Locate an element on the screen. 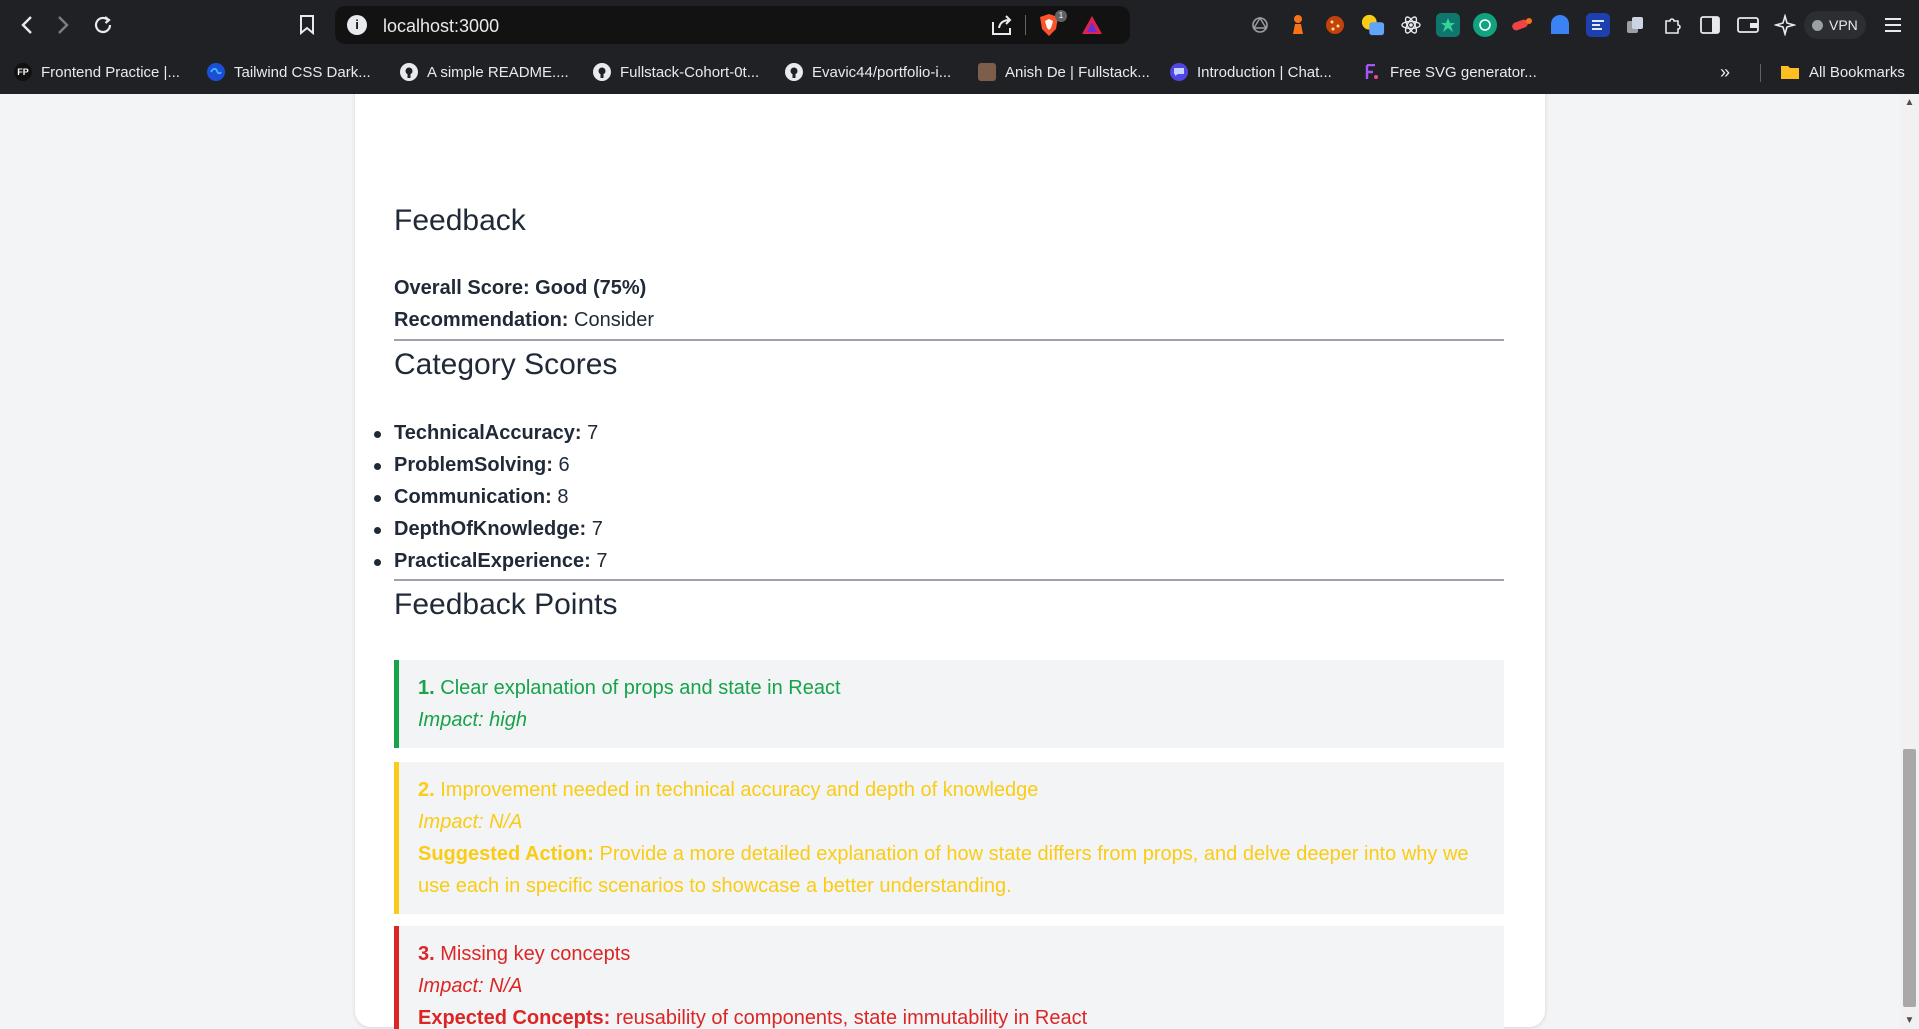  category-name: ProblemSolving: is located at coordinates (473, 465).